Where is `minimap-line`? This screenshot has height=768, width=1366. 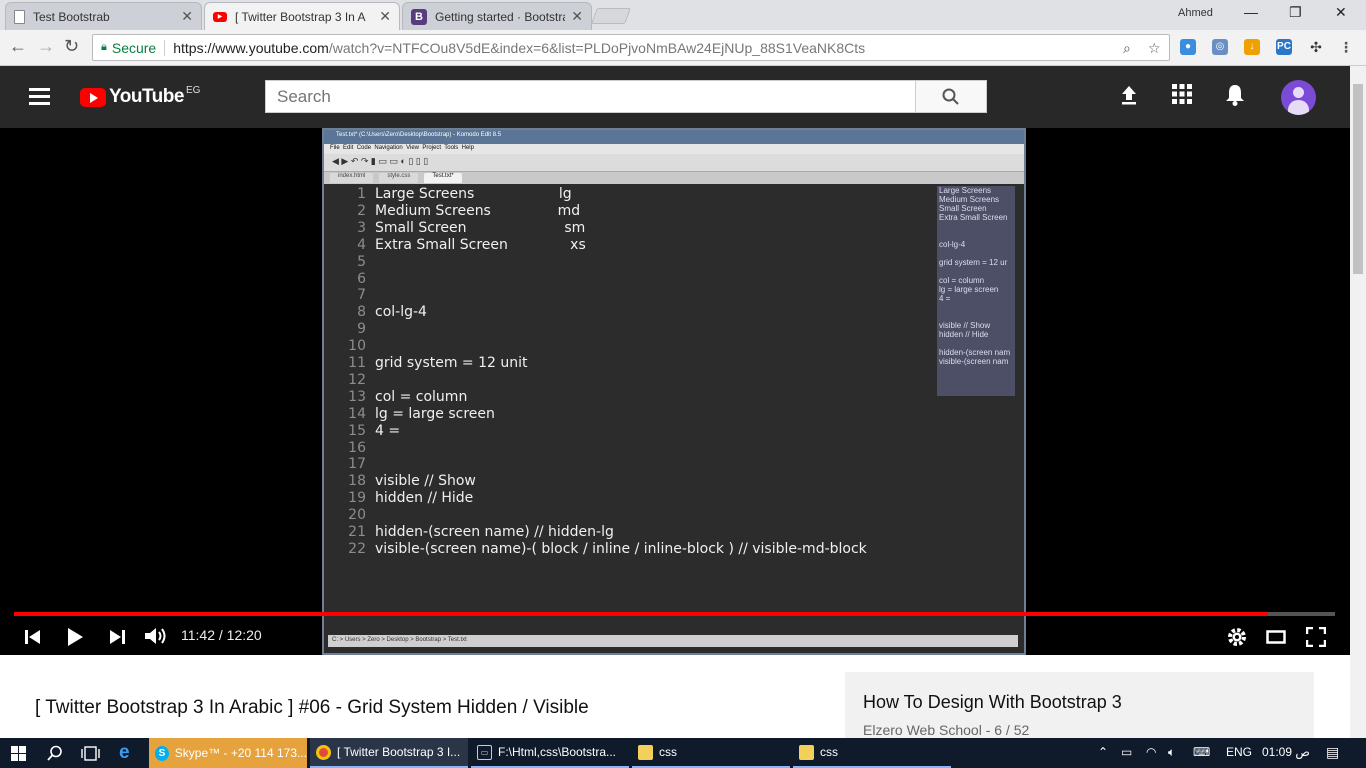
minimap-line is located at coordinates (976, 253).